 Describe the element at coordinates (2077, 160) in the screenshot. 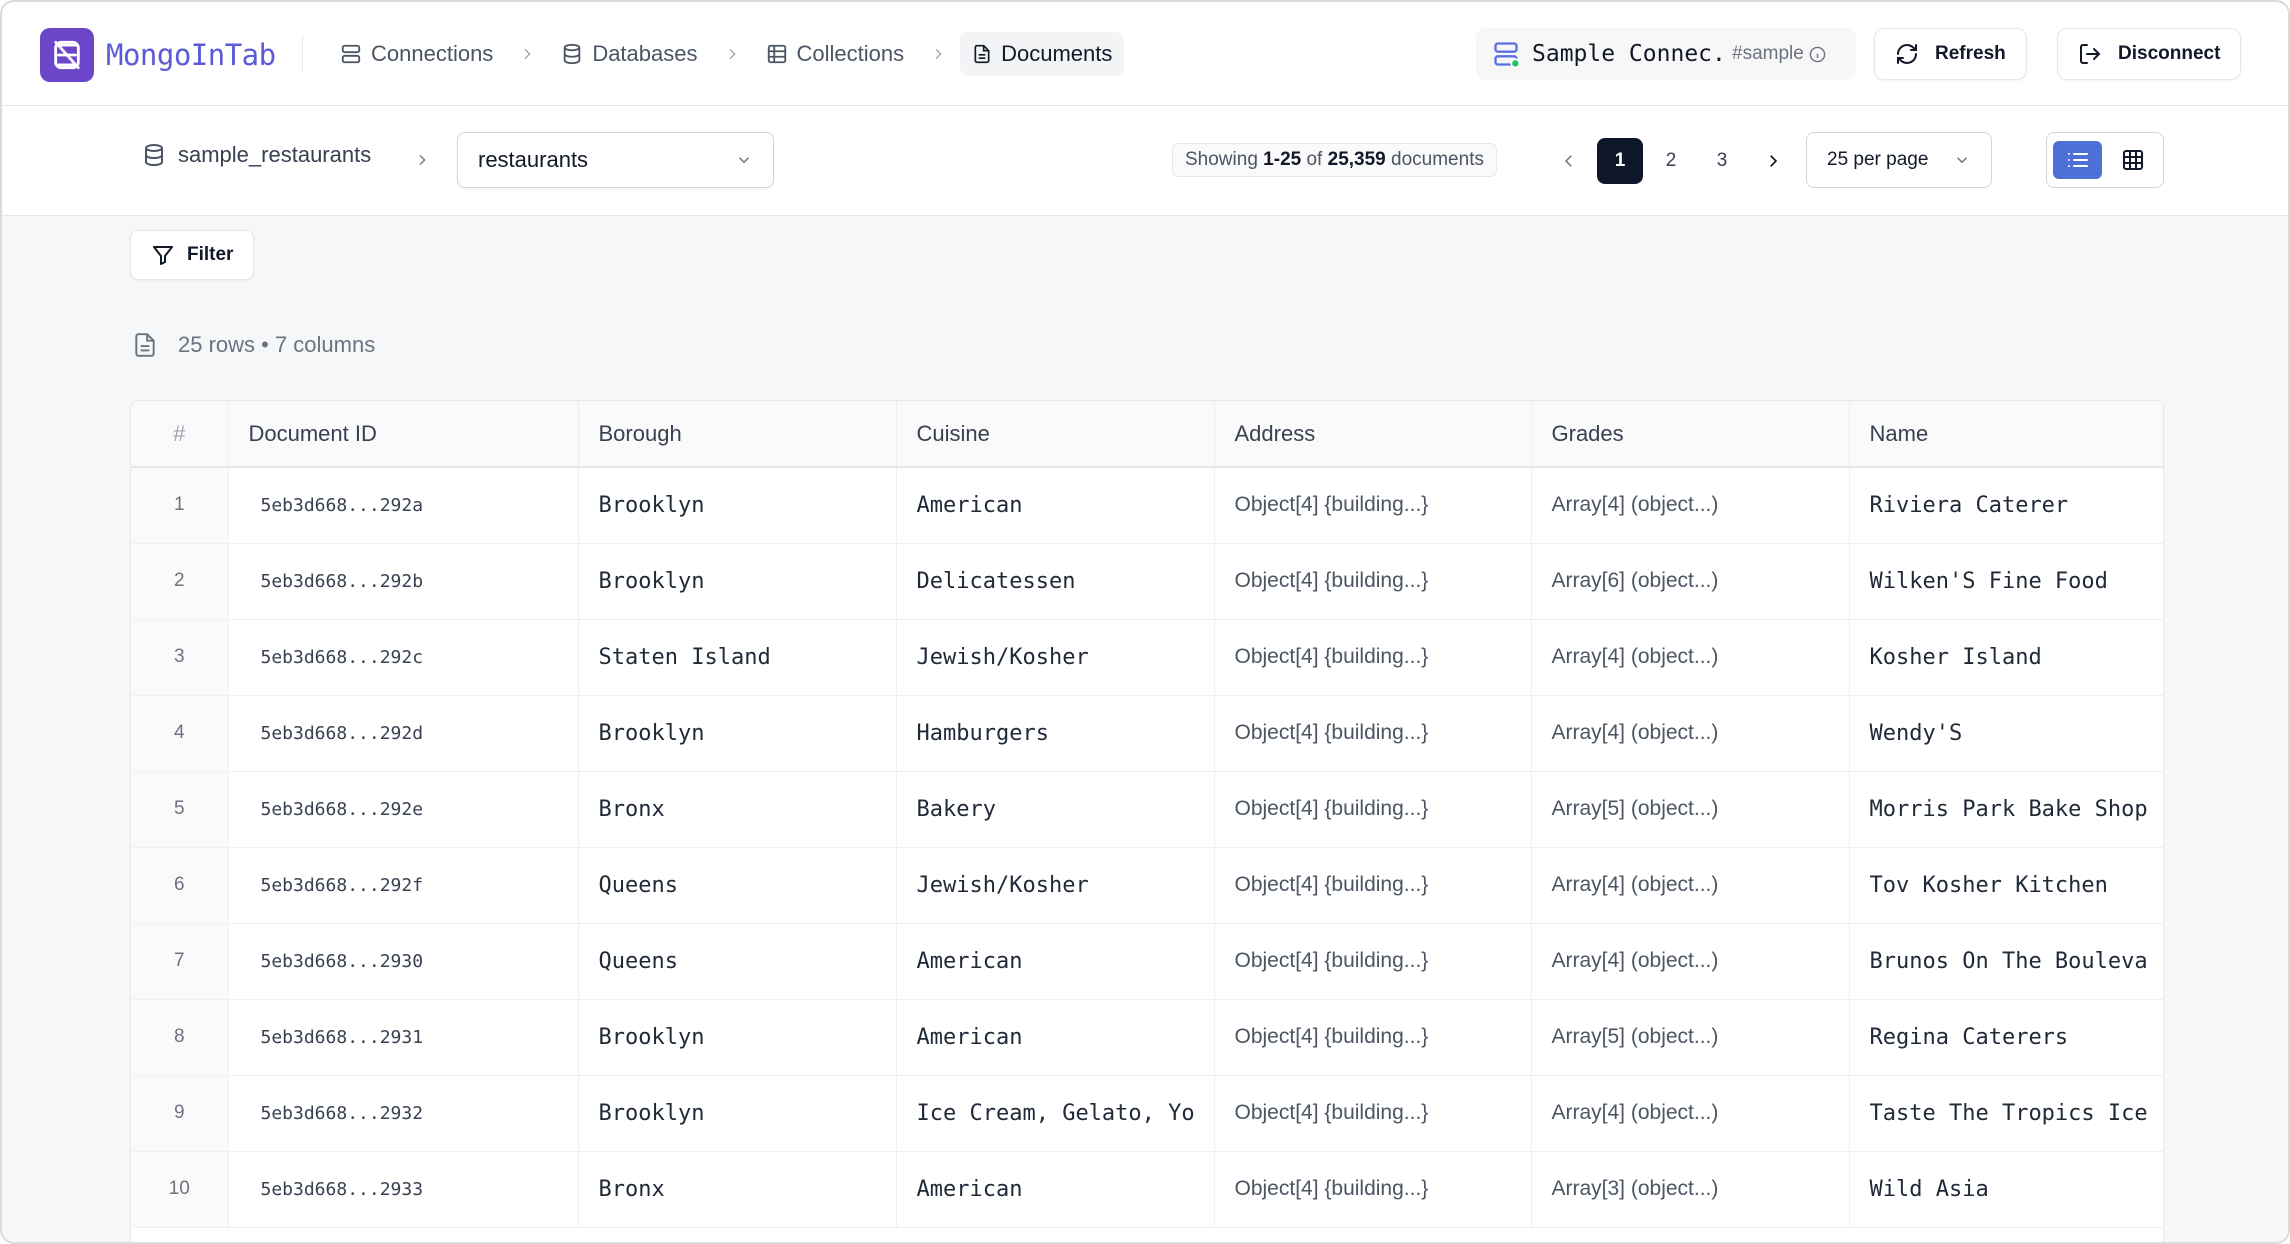

I see `list-view-button` at that location.